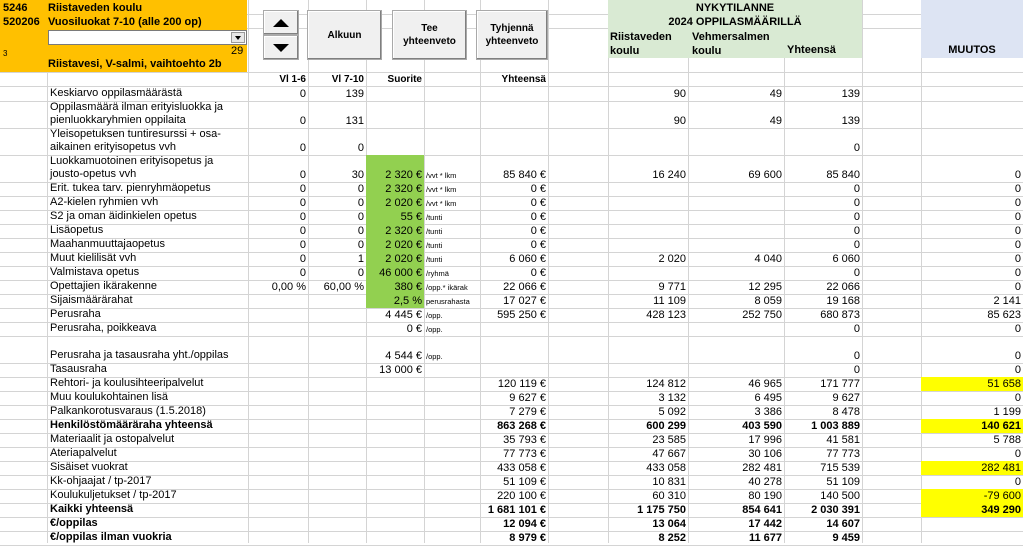 The height and width of the screenshot is (546, 1023). What do you see at coordinates (452, 287) in the screenshot?
I see `cell-unit: /opp.* ikärak` at bounding box center [452, 287].